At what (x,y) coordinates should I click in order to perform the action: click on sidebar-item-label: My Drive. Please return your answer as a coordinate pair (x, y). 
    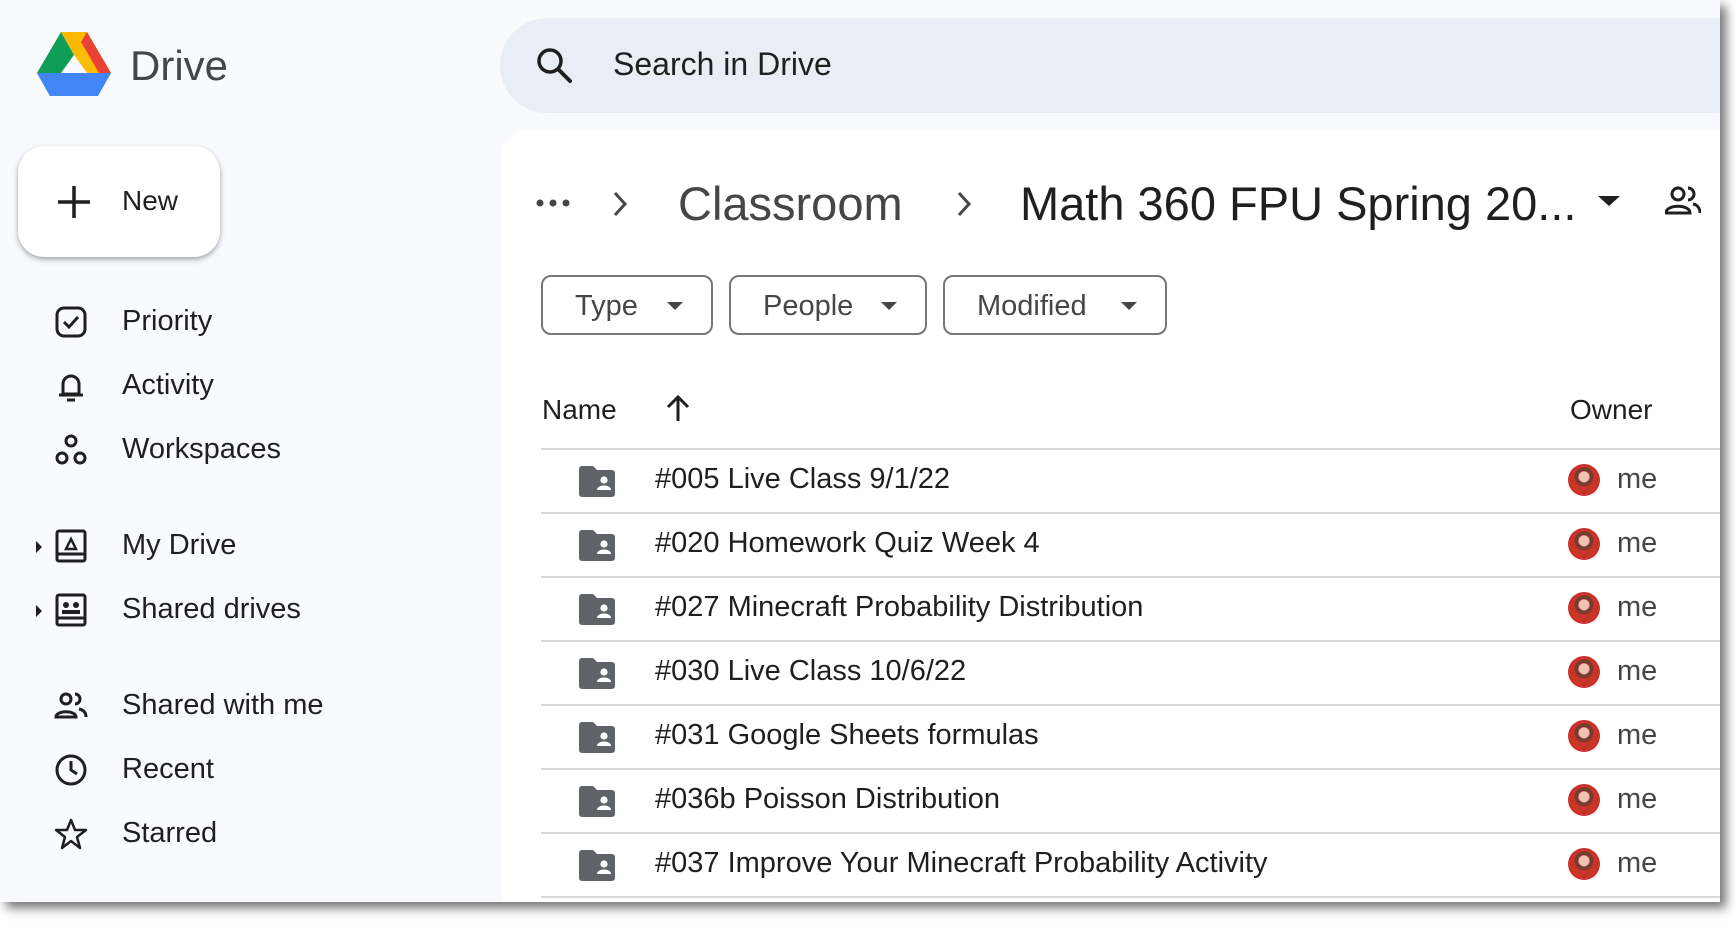
    Looking at the image, I should click on (179, 545).